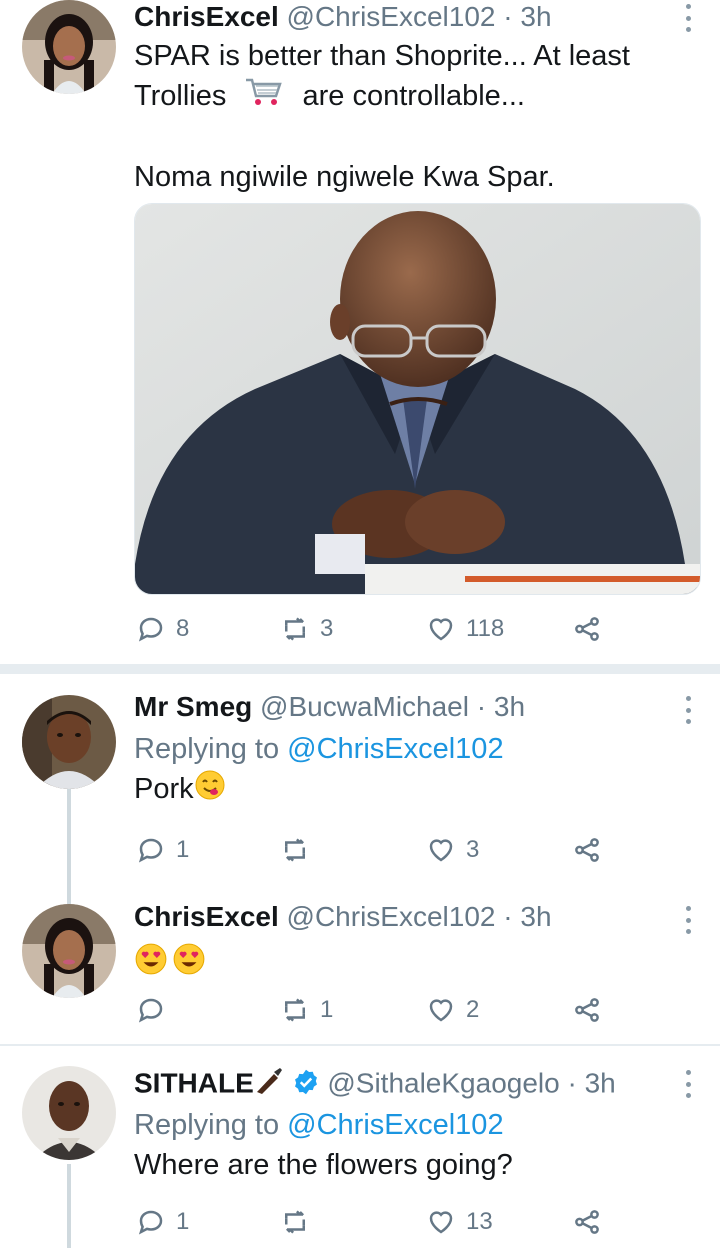 The width and height of the screenshot is (720, 1248). Describe the element at coordinates (344, 177) in the screenshot. I see `tweet-text-line: Noma ngiwile ngiwele Kwa Spar.` at that location.